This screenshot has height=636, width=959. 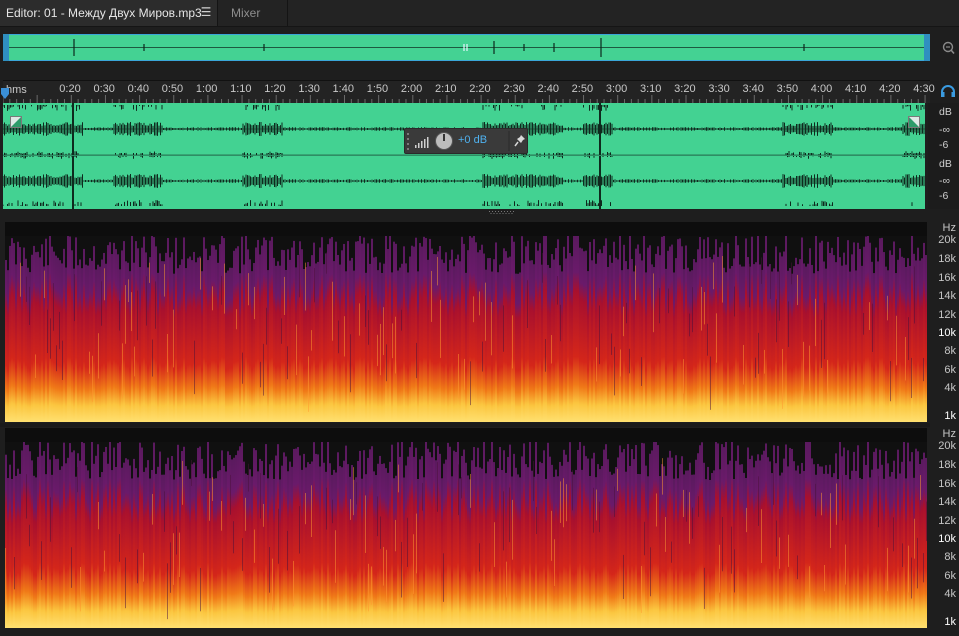 I want to click on hz-label-6k-ch1: 6k, so click(x=950, y=370).